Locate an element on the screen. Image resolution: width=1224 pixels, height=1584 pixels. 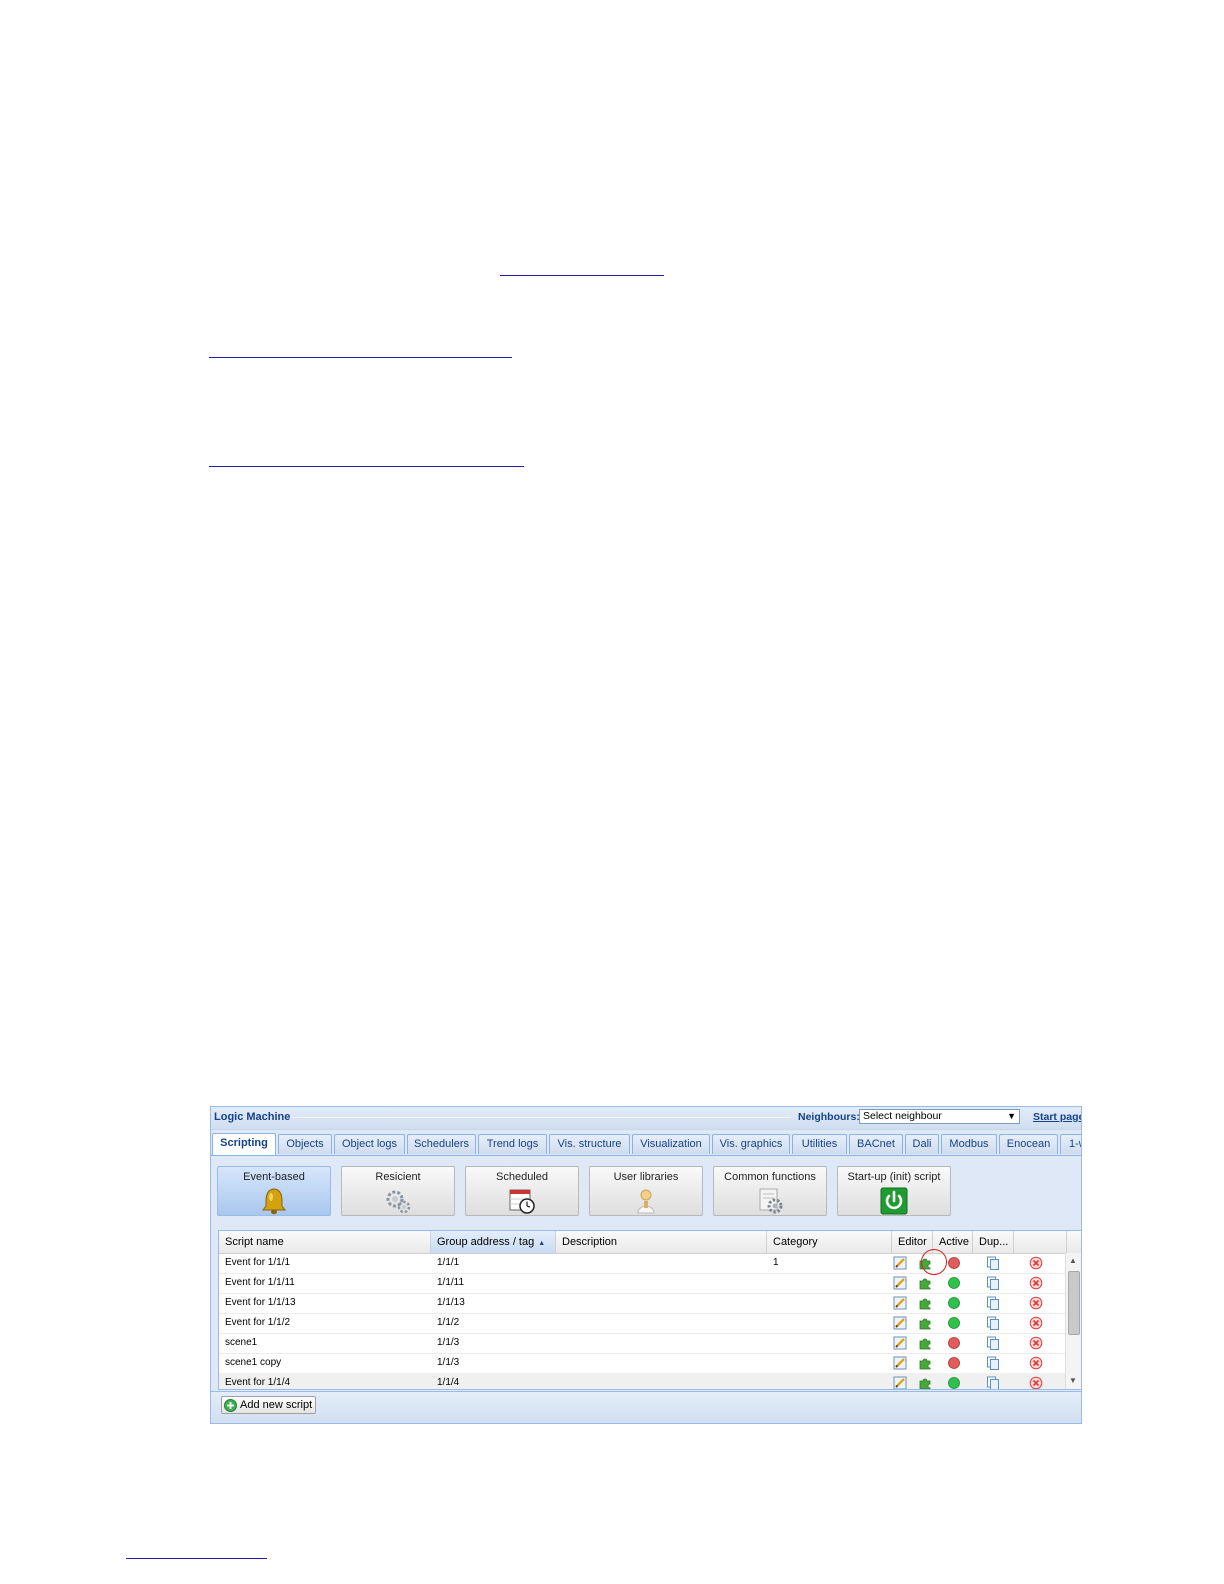
vertical-scrollbar: ▲ ▼ is located at coordinates (1073, 1321).